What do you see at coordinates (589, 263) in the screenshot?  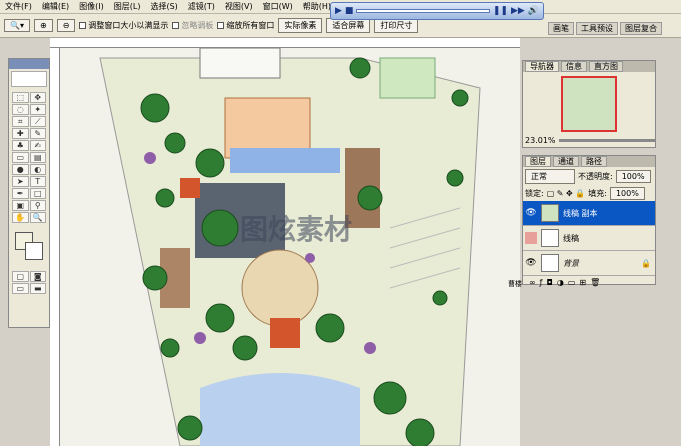 I see `layer-row: 👁 背景 🔒` at bounding box center [589, 263].